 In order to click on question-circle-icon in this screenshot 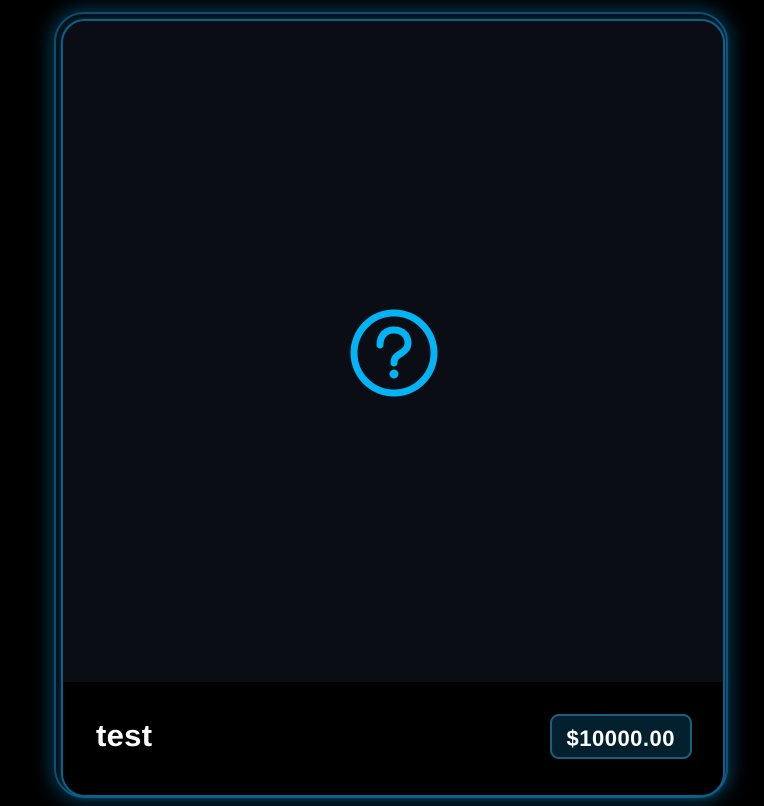, I will do `click(394, 353)`.